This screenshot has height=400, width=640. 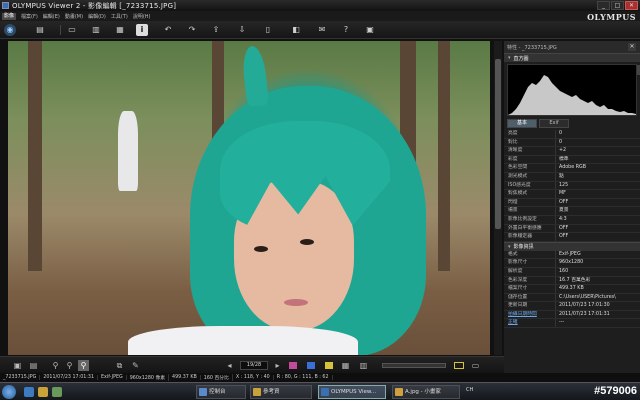 What do you see at coordinates (57, 392) in the screenshot?
I see `media-icon` at bounding box center [57, 392].